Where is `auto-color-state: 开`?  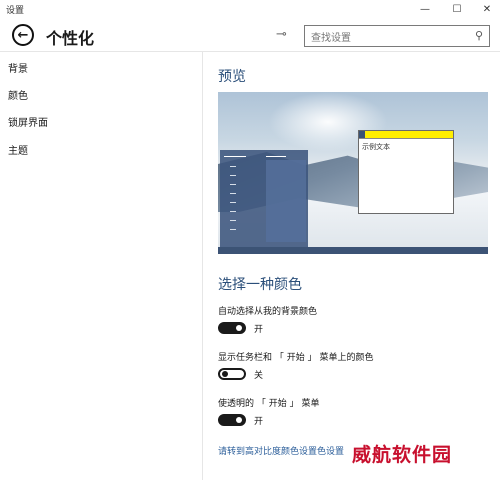
auto-color-state: 开 is located at coordinates (259, 330).